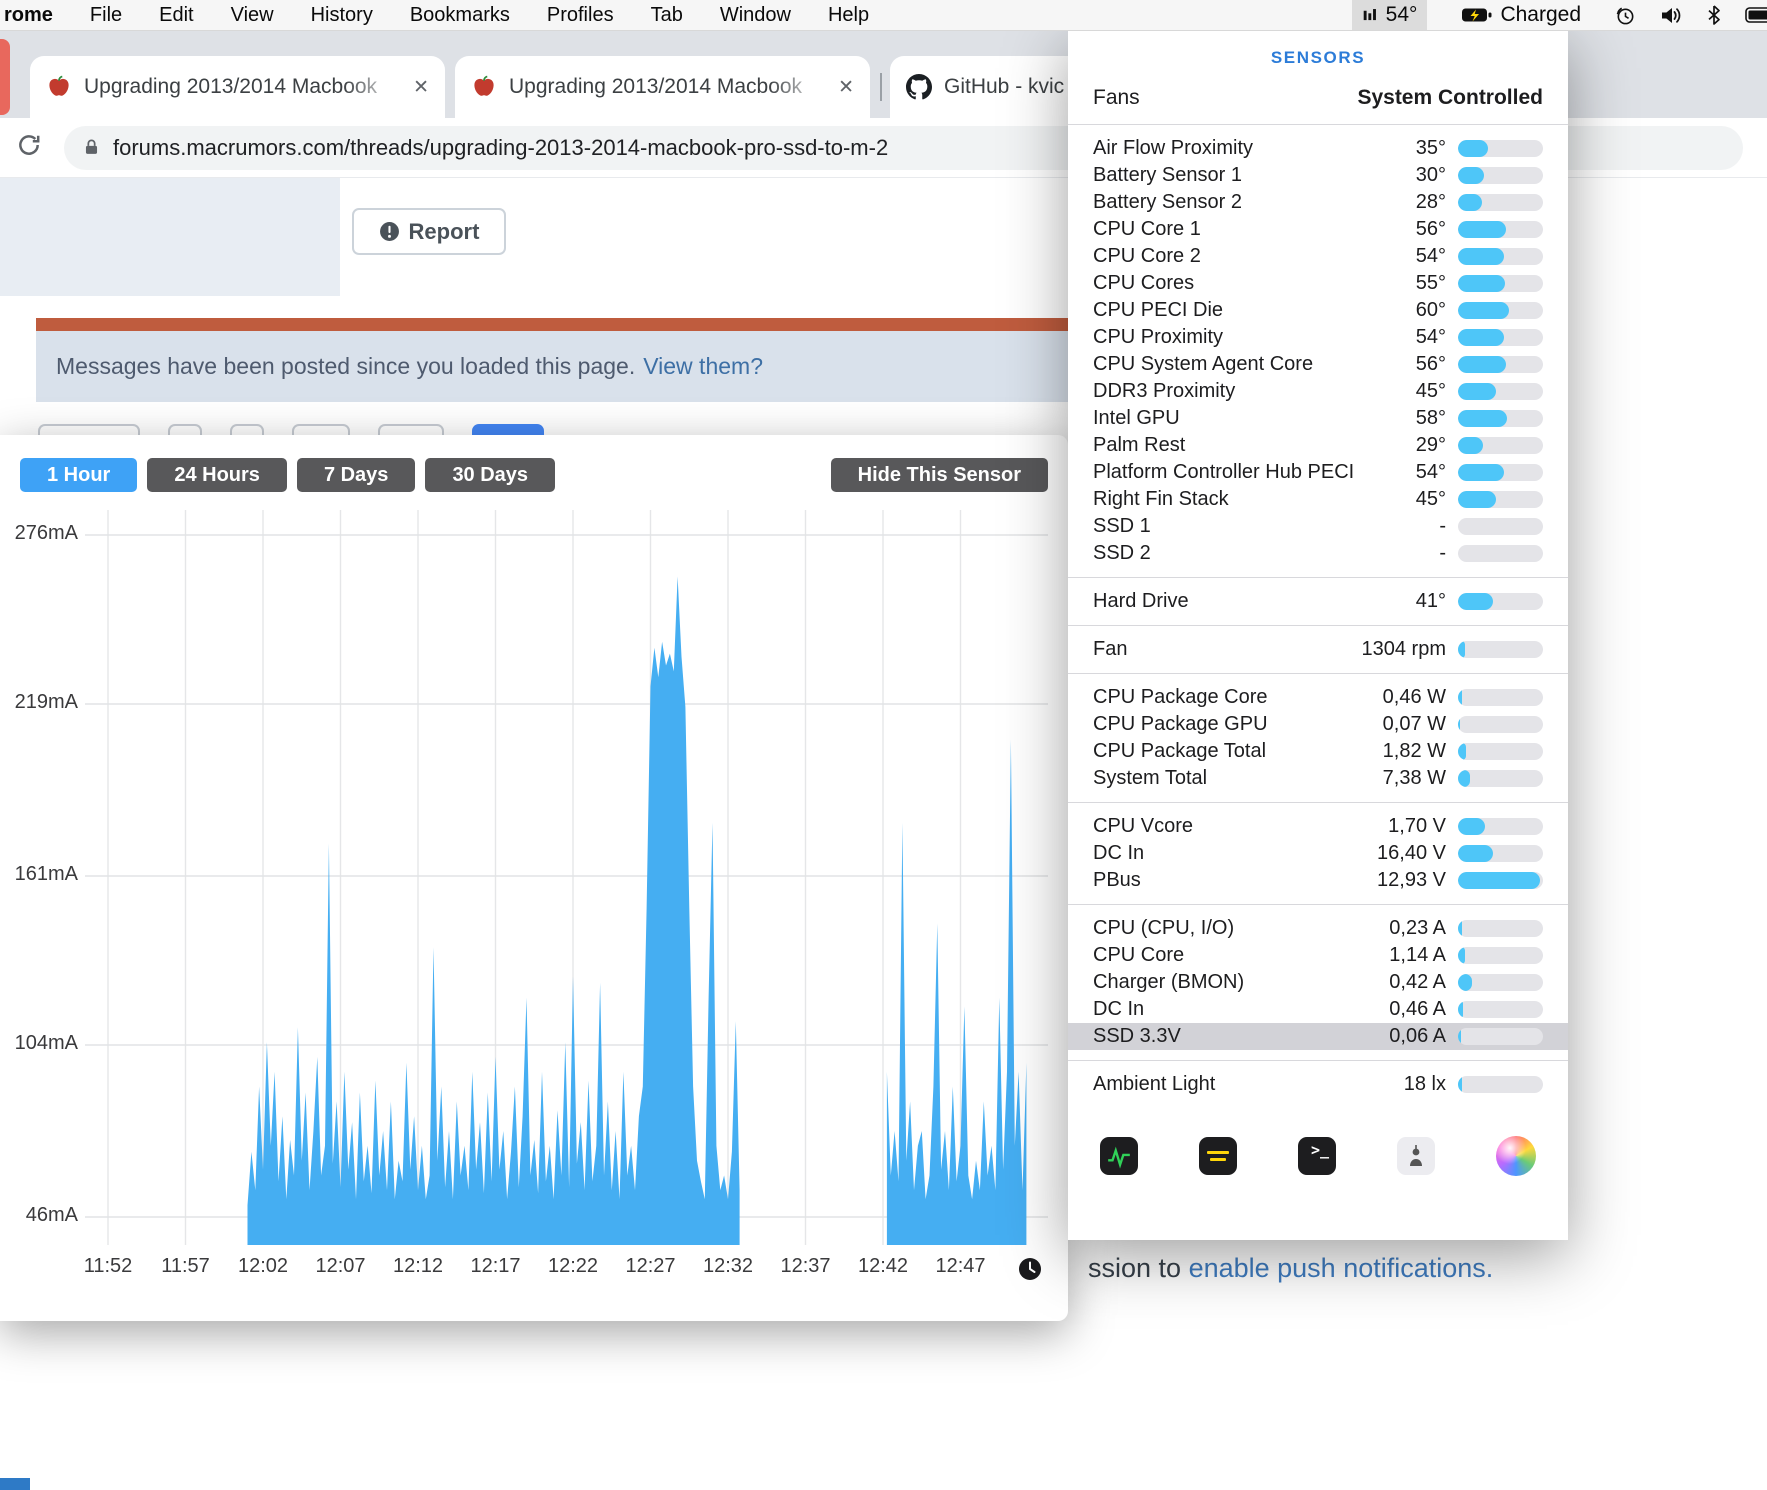 This screenshot has height=1490, width=1767. What do you see at coordinates (1318, 102) in the screenshot?
I see `fans-row: Fans System Controlled` at bounding box center [1318, 102].